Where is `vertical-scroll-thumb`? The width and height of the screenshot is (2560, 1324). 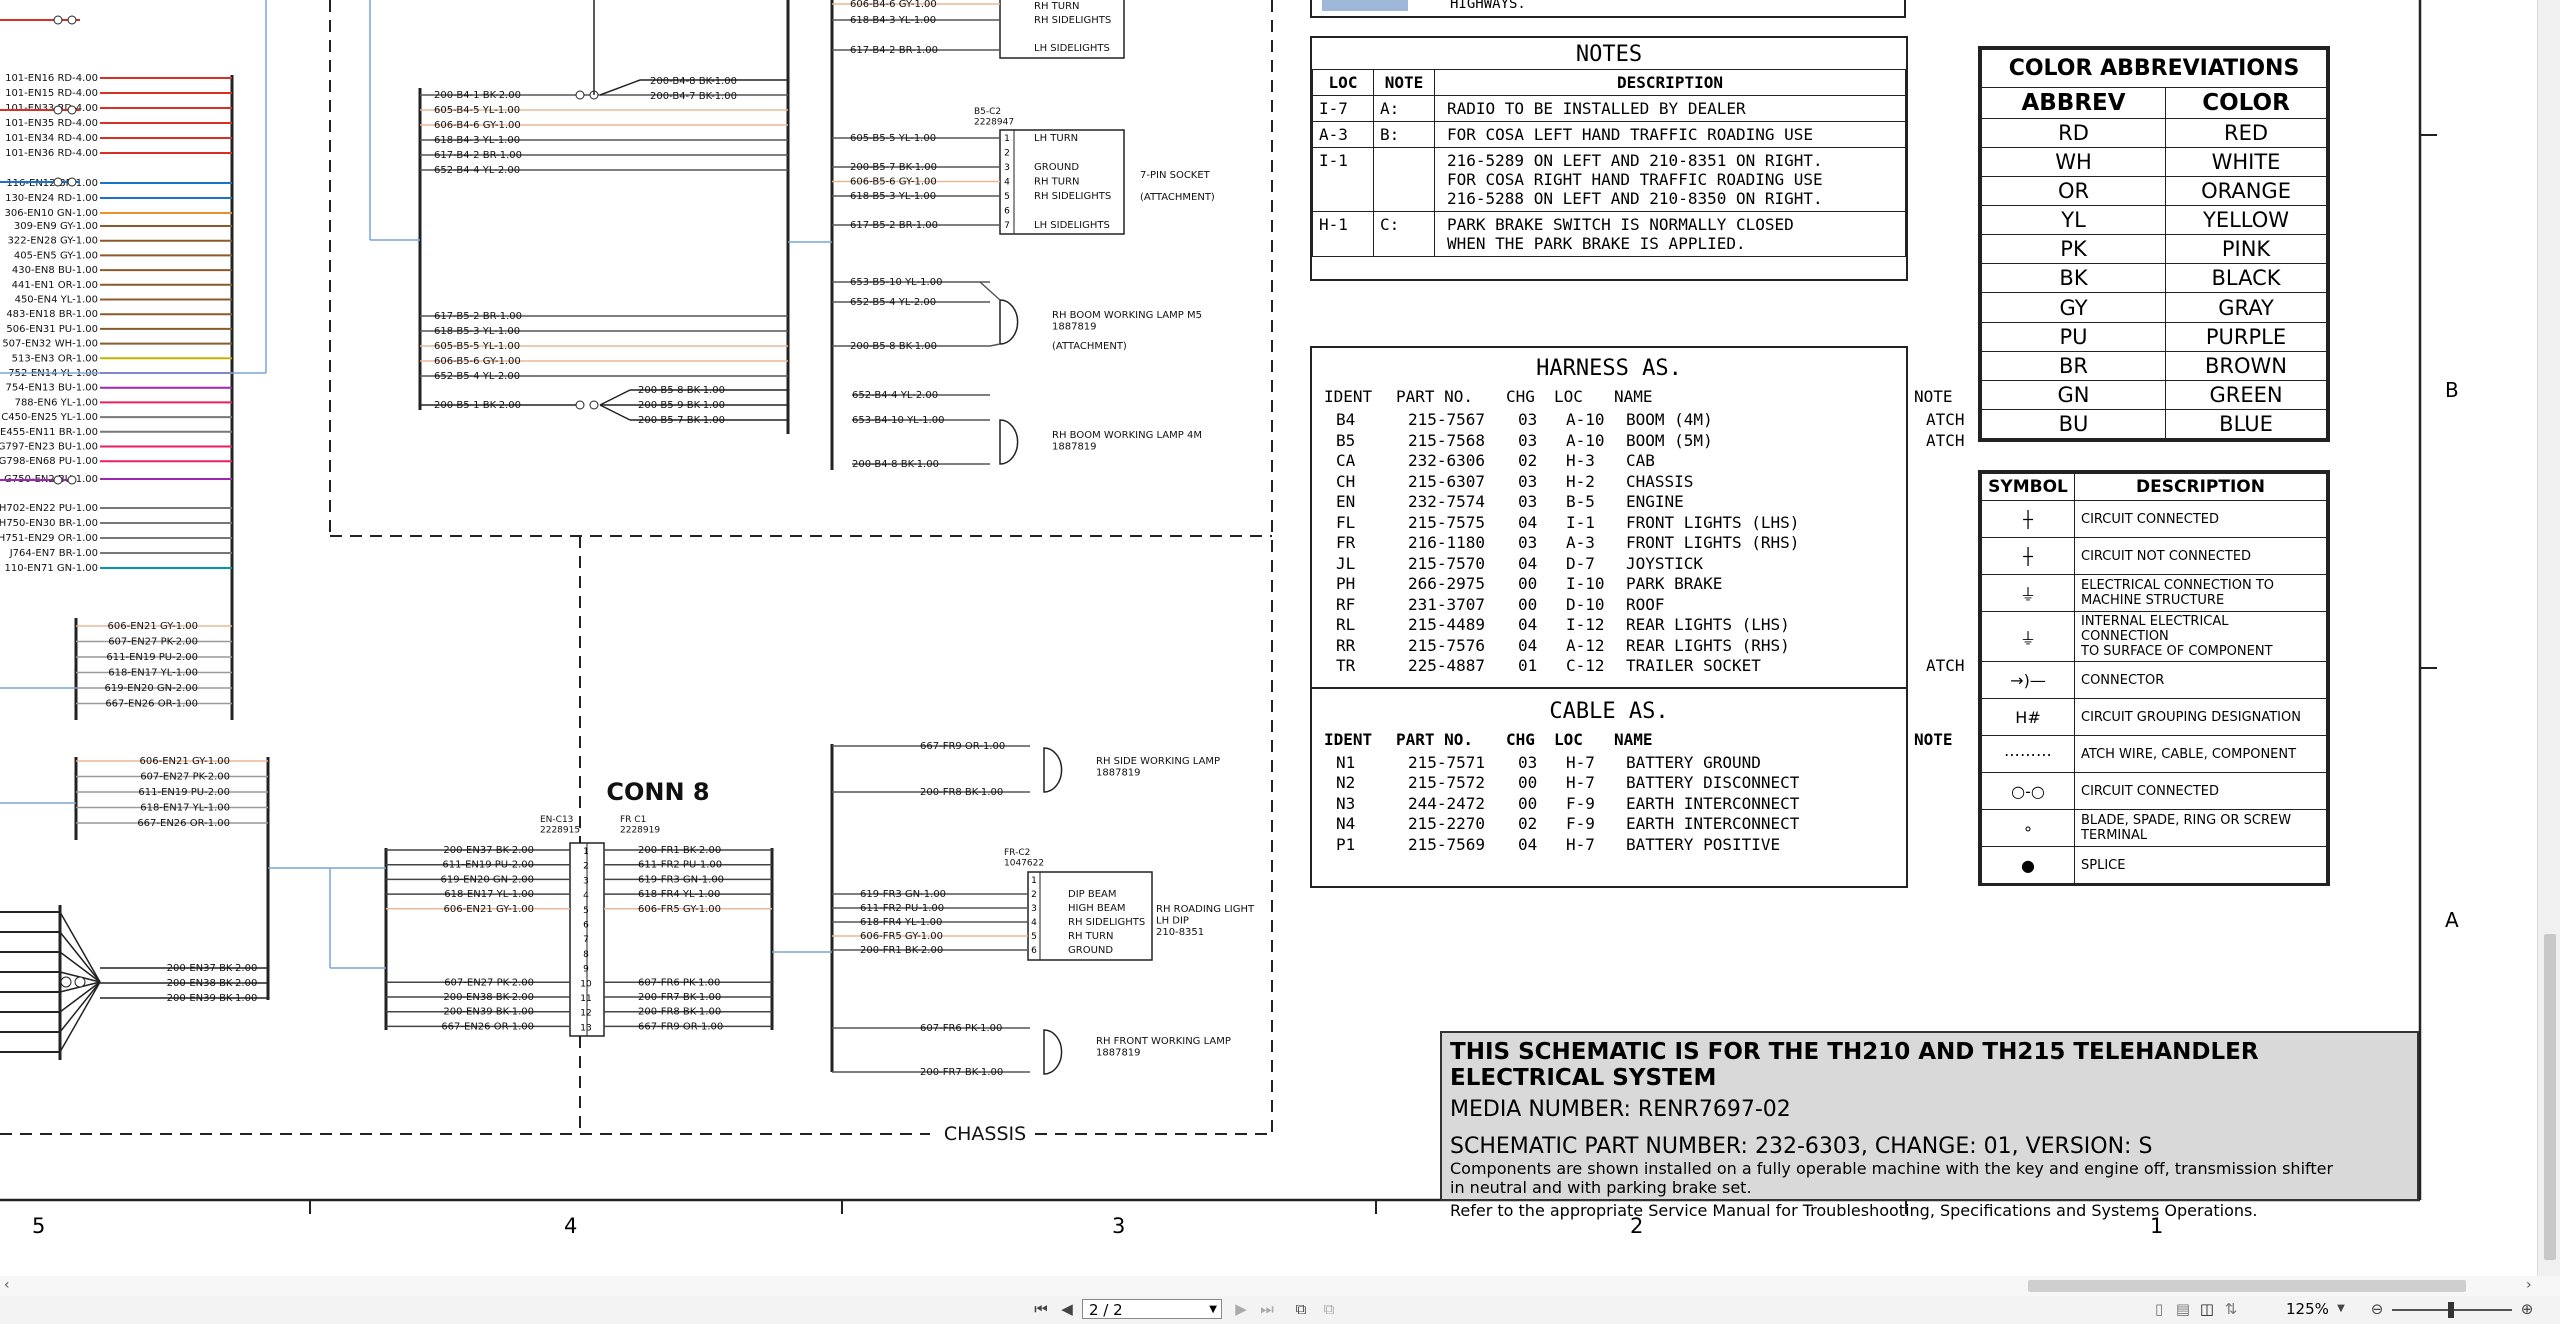
vertical-scroll-thumb is located at coordinates (2550, 1097).